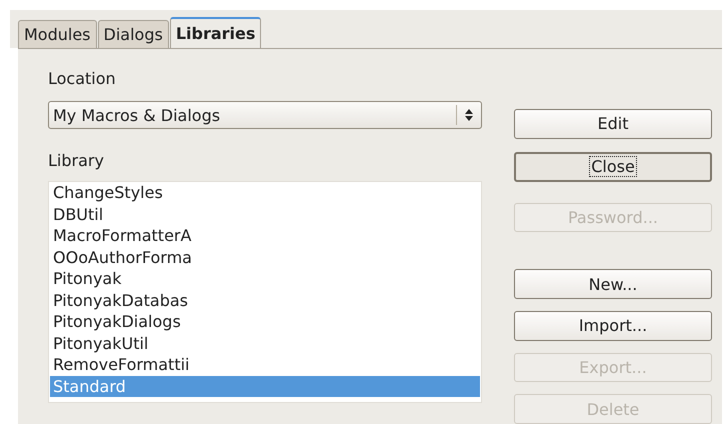 The width and height of the screenshot is (724, 424). I want to click on library-label: Library, so click(76, 161).